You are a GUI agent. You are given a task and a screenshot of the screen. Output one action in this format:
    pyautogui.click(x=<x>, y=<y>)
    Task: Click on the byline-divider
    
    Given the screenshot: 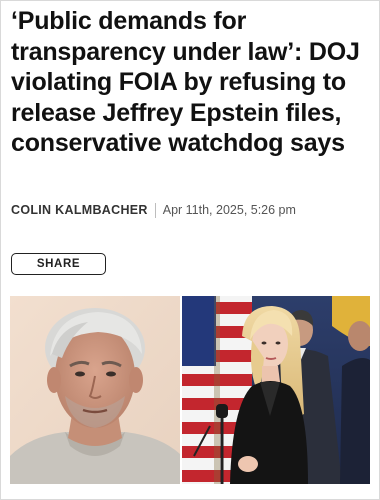 What is the action you would take?
    pyautogui.click(x=155, y=210)
    